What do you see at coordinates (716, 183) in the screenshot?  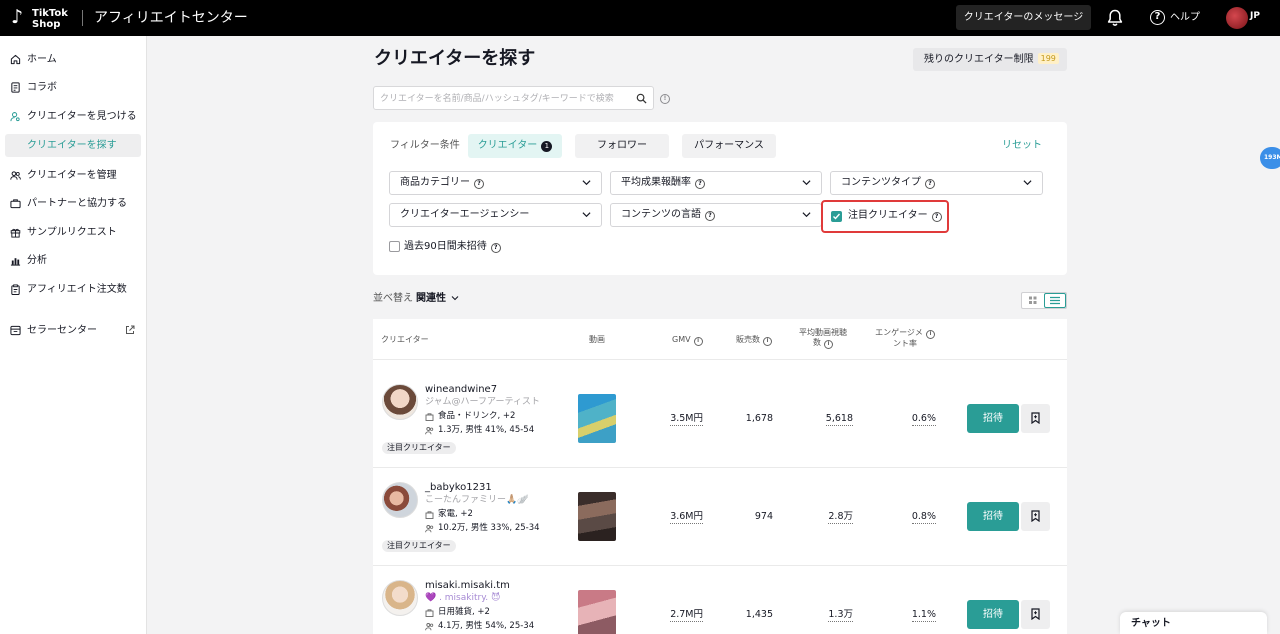 I see `dropdown-avg-commission: 平均成果報酬率?` at bounding box center [716, 183].